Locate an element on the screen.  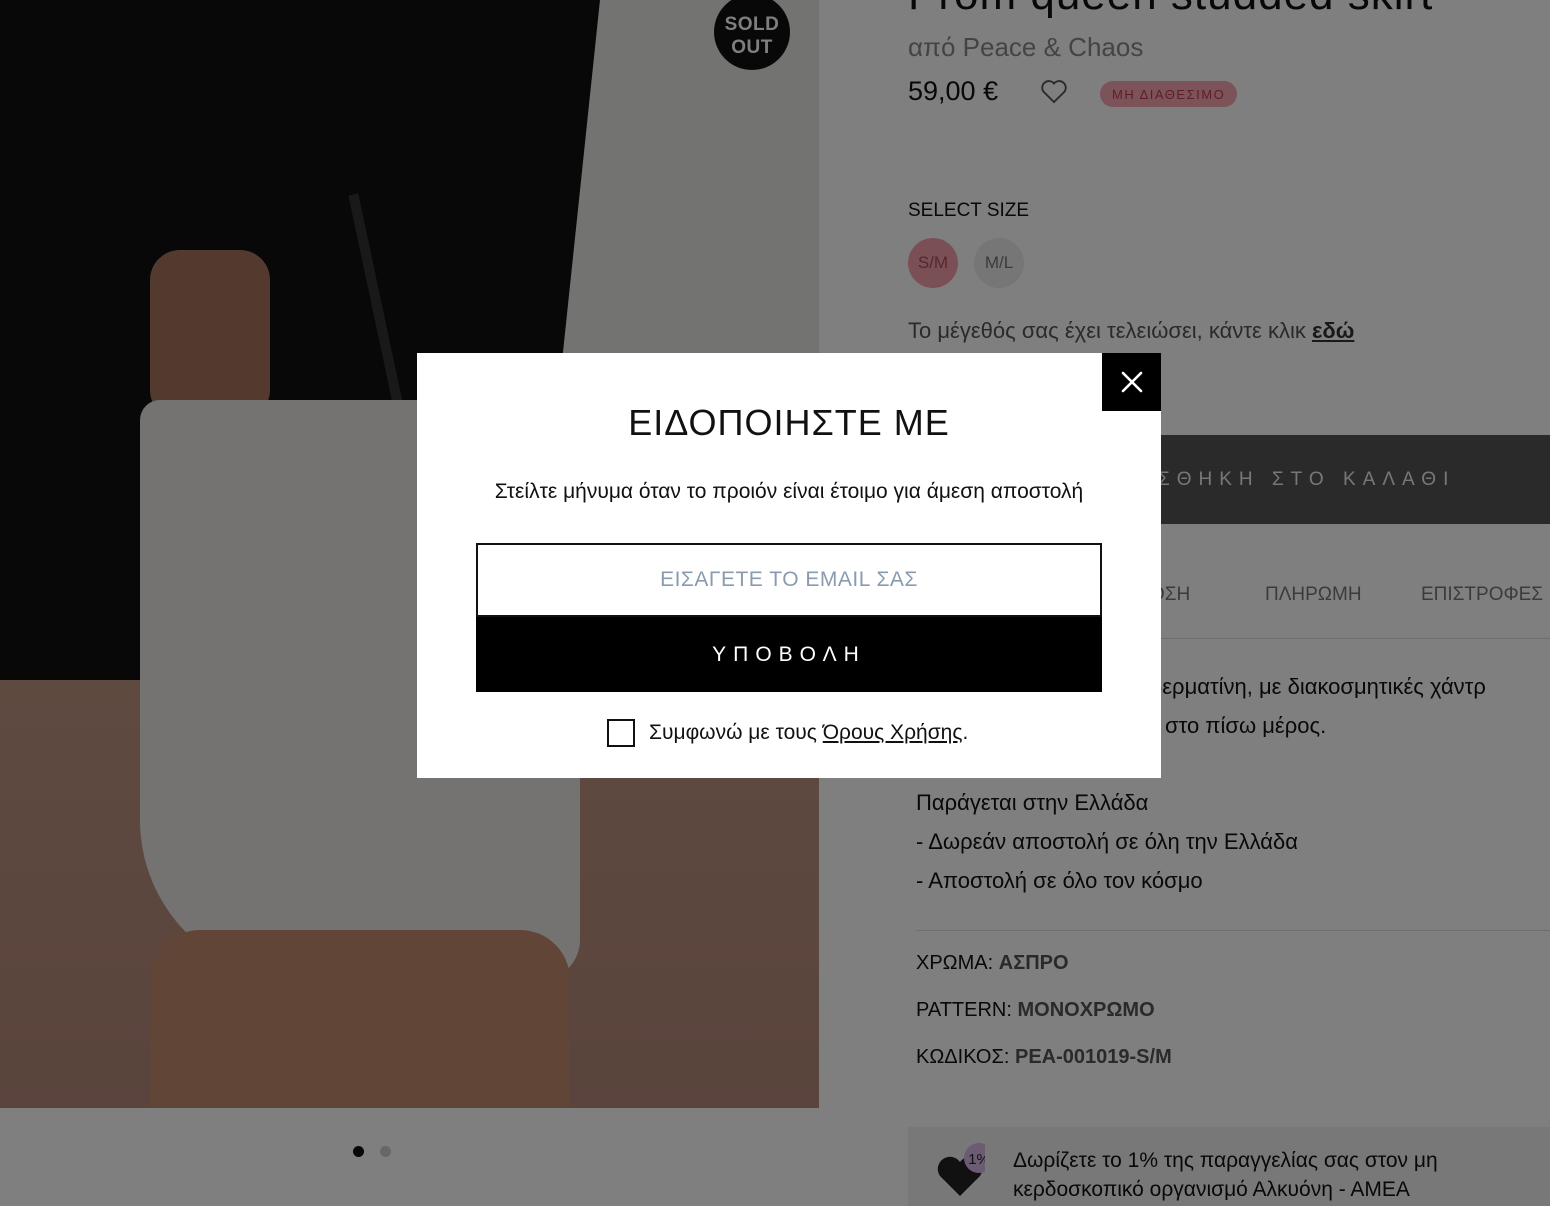
terms-label: Συμφωνώ με τους Όρους Χρήσης. is located at coordinates (808, 733).